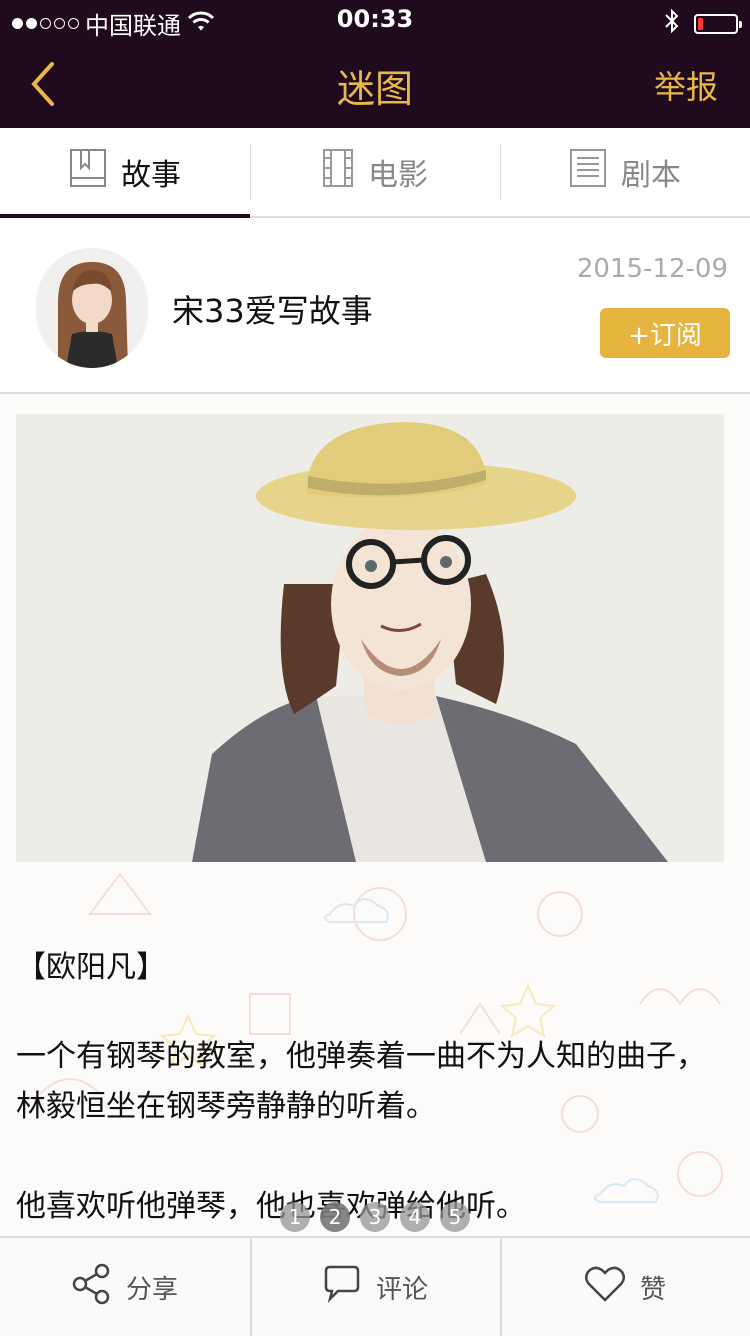 The image size is (750, 1336). What do you see at coordinates (605, 1287) in the screenshot?
I see `heart-icon` at bounding box center [605, 1287].